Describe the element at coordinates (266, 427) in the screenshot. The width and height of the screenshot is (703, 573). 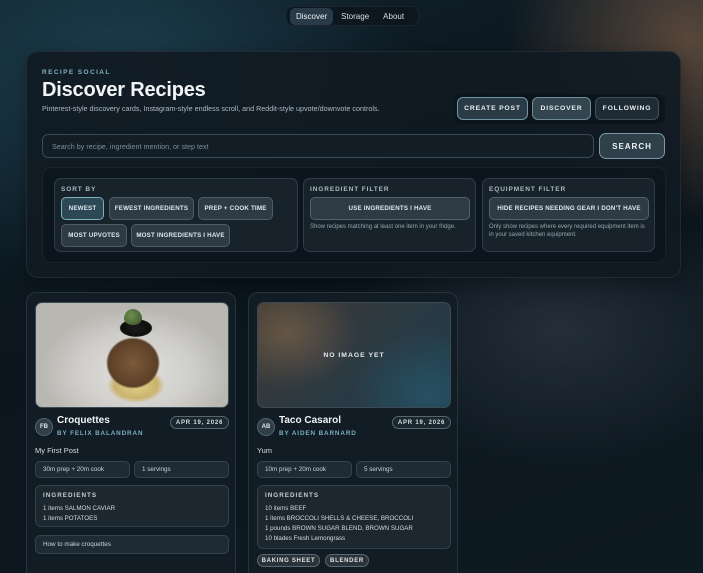
I see `avatar: AB` at that location.